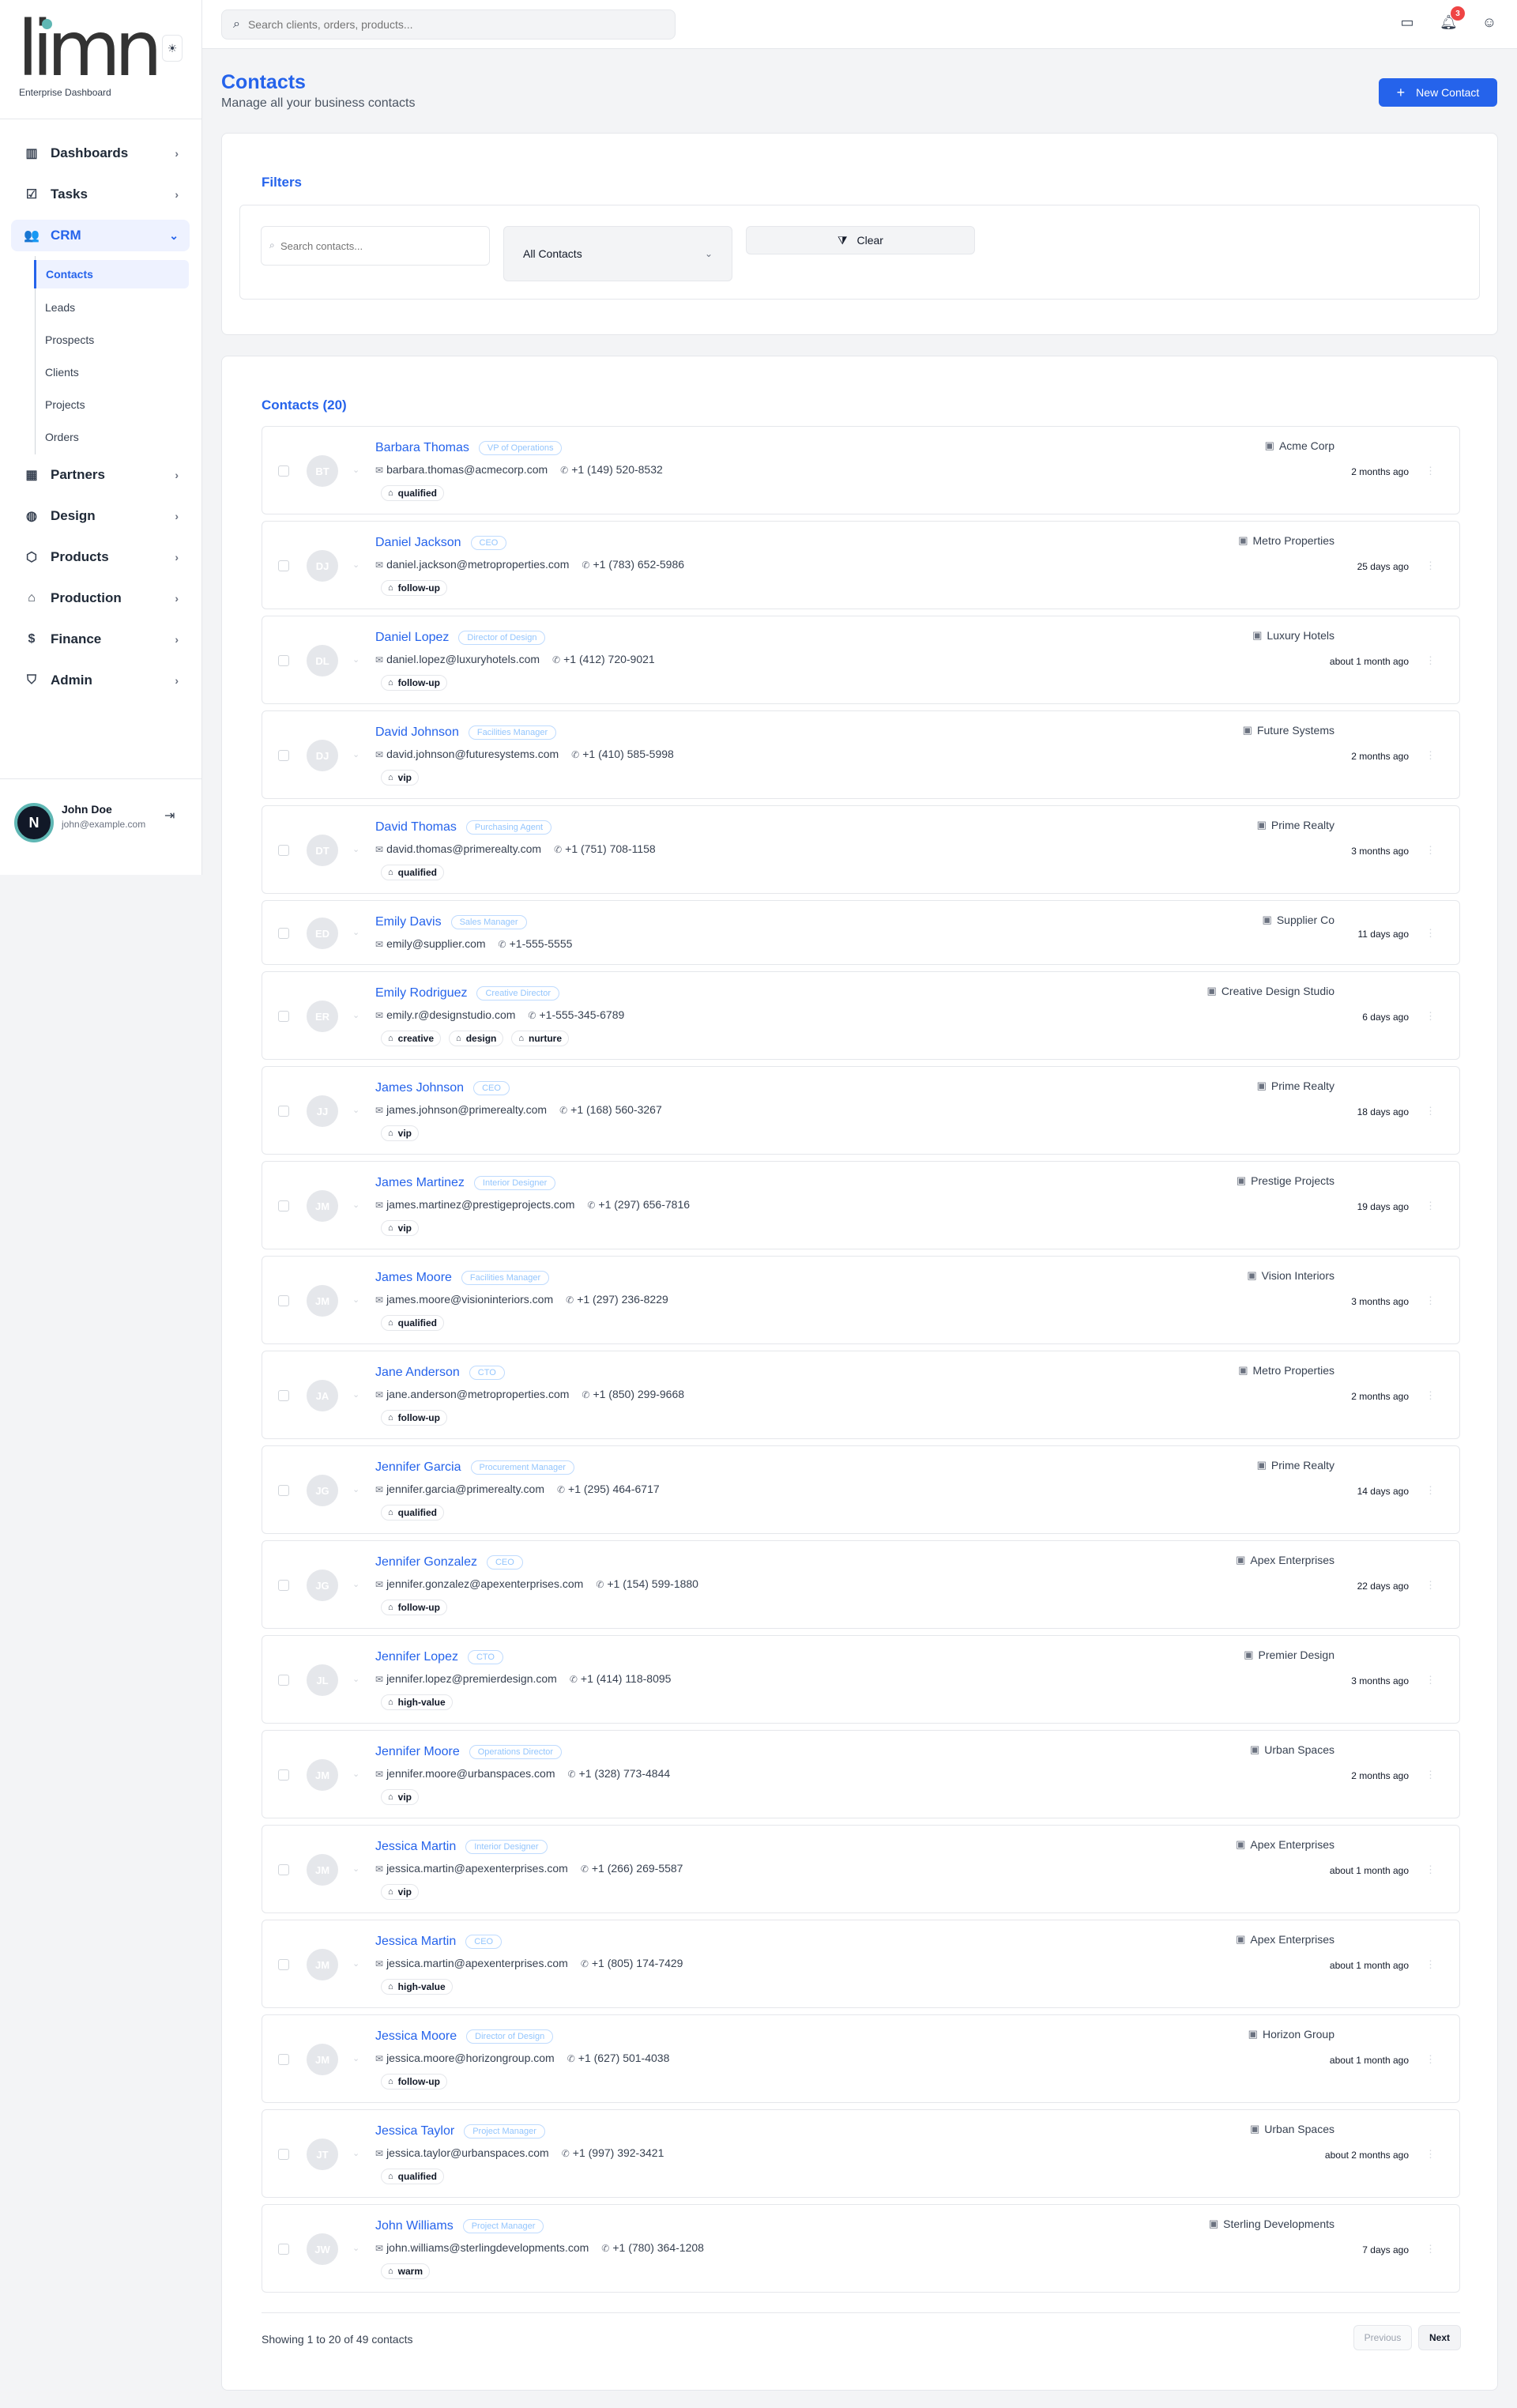 Image resolution: width=1517 pixels, height=2408 pixels. Describe the element at coordinates (101, 680) in the screenshot. I see `sidebar-item-admin: ⛉ Admin ›` at that location.